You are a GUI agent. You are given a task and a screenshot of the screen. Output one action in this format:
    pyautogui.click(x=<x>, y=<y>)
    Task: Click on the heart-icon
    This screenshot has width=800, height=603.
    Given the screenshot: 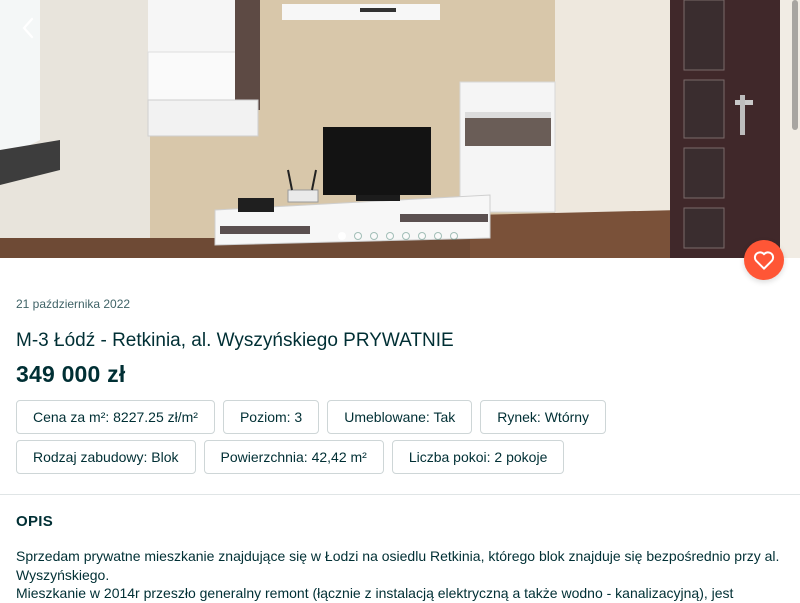 What is the action you would take?
    pyautogui.click(x=764, y=260)
    